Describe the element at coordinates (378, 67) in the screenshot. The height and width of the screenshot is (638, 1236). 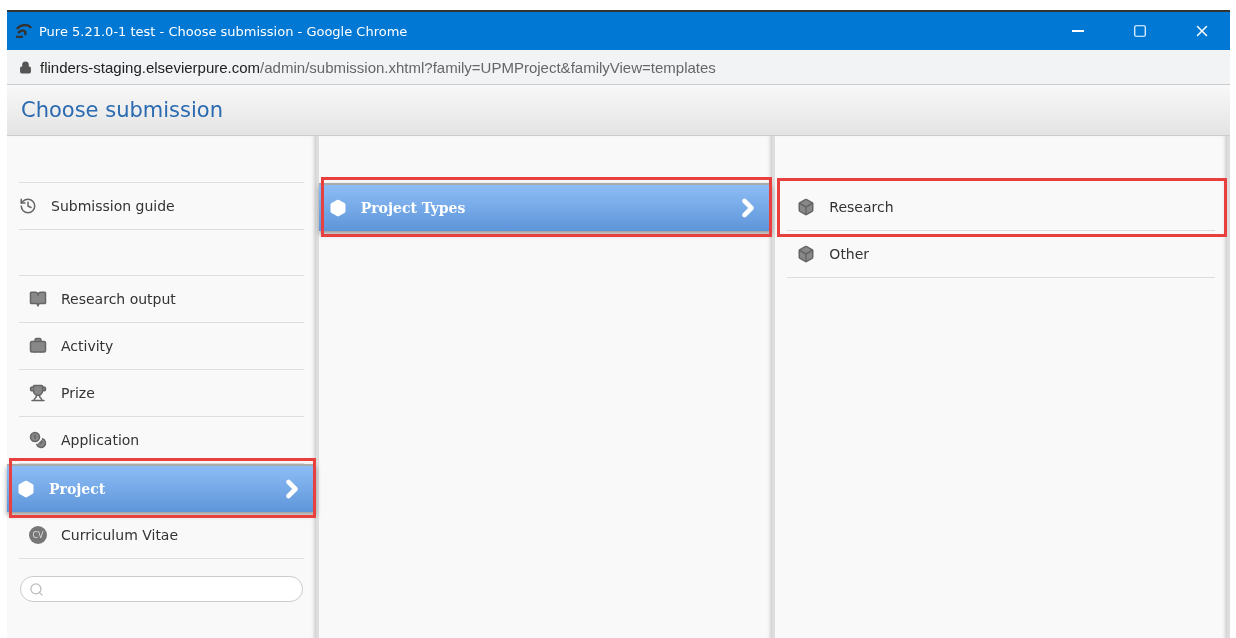
I see `url-text: flinders-staging.elsevierpure.com/admin/submission.xhtml?family=UPMProject&familyView=templates` at that location.